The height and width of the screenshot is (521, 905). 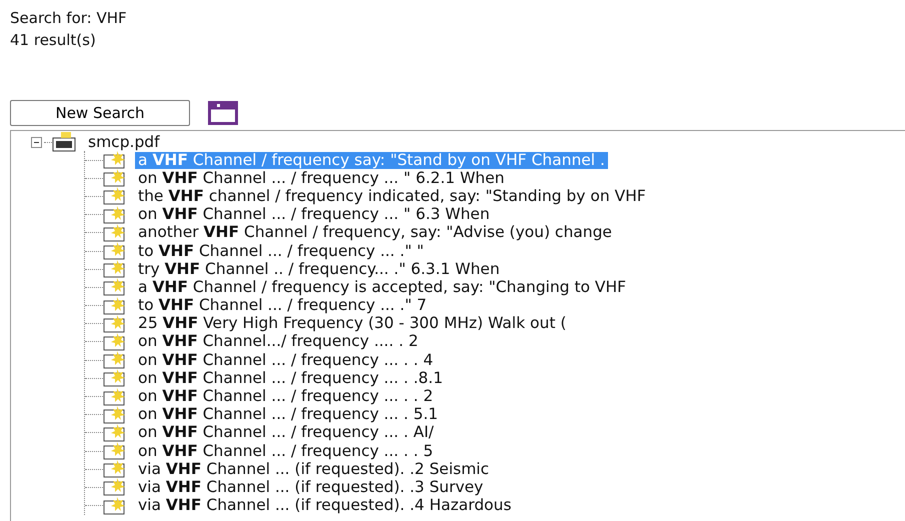 What do you see at coordinates (352, 323) in the screenshot?
I see `search-result-item: 25 VHF Very High Frequency (30 - 300 MHz) Walk out (` at bounding box center [352, 323].